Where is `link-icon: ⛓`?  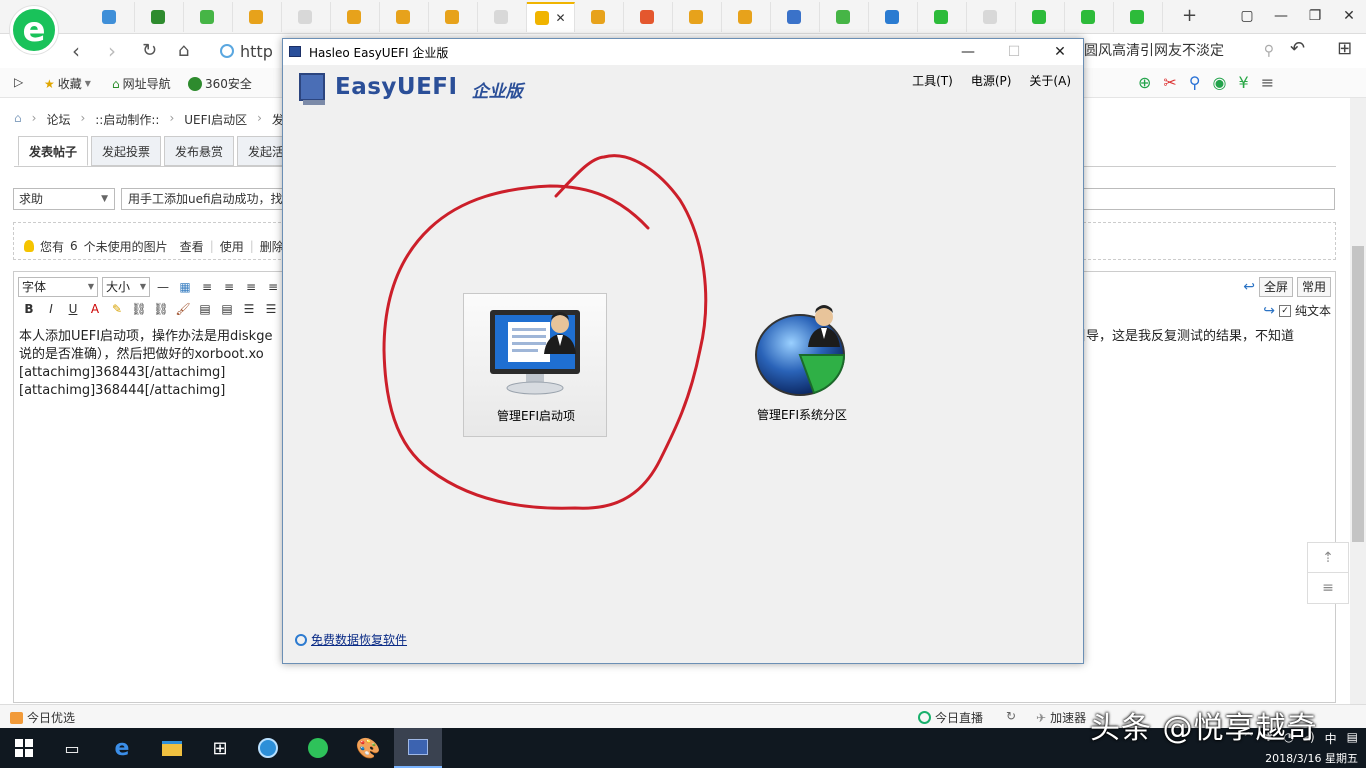
link-icon: ⛓ is located at coordinates (139, 309).